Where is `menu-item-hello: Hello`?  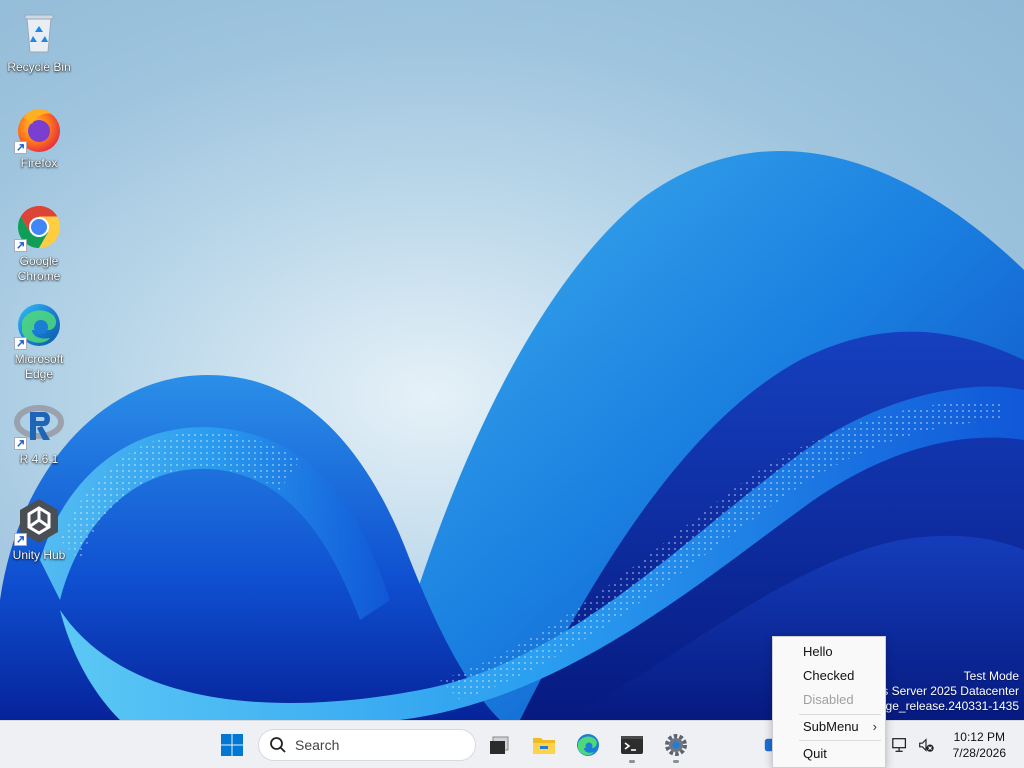
menu-item-hello: Hello is located at coordinates (829, 652).